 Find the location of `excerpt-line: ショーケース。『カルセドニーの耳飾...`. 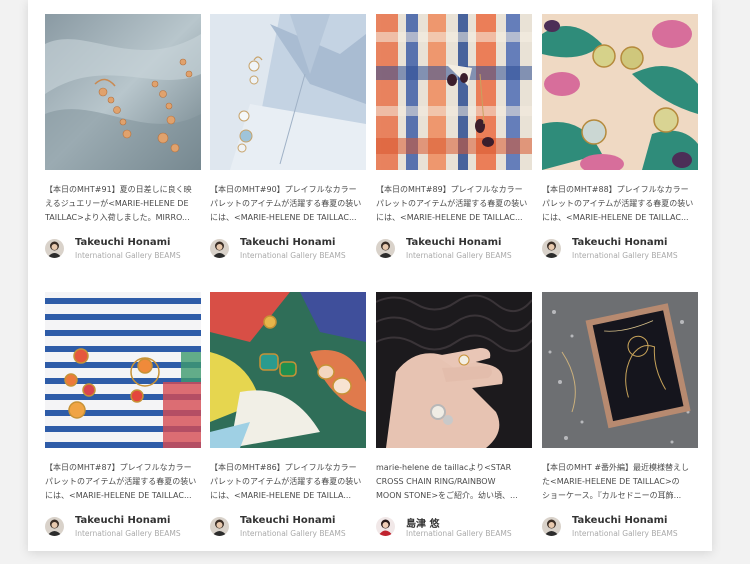

excerpt-line: ショーケース。『カルセドニーの耳飾... is located at coordinates (612, 495).